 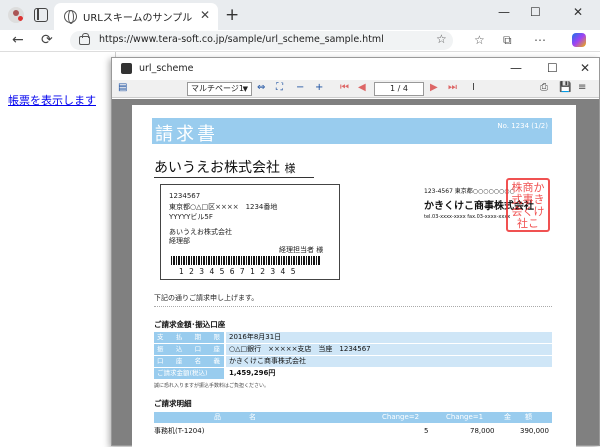 I want to click on details-header: 品 名 Change=2 Change=1 金 額, so click(x=353, y=417).